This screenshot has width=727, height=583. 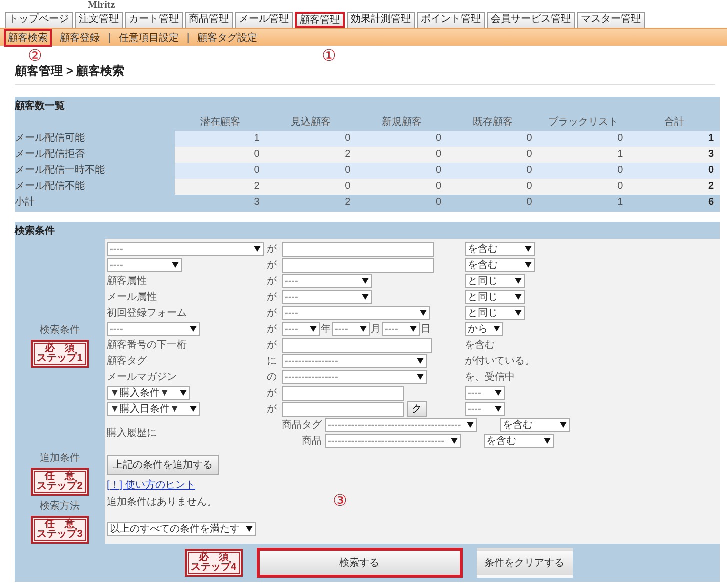 What do you see at coordinates (220, 187) in the screenshot?
I see `table-cell: 2` at bounding box center [220, 187].